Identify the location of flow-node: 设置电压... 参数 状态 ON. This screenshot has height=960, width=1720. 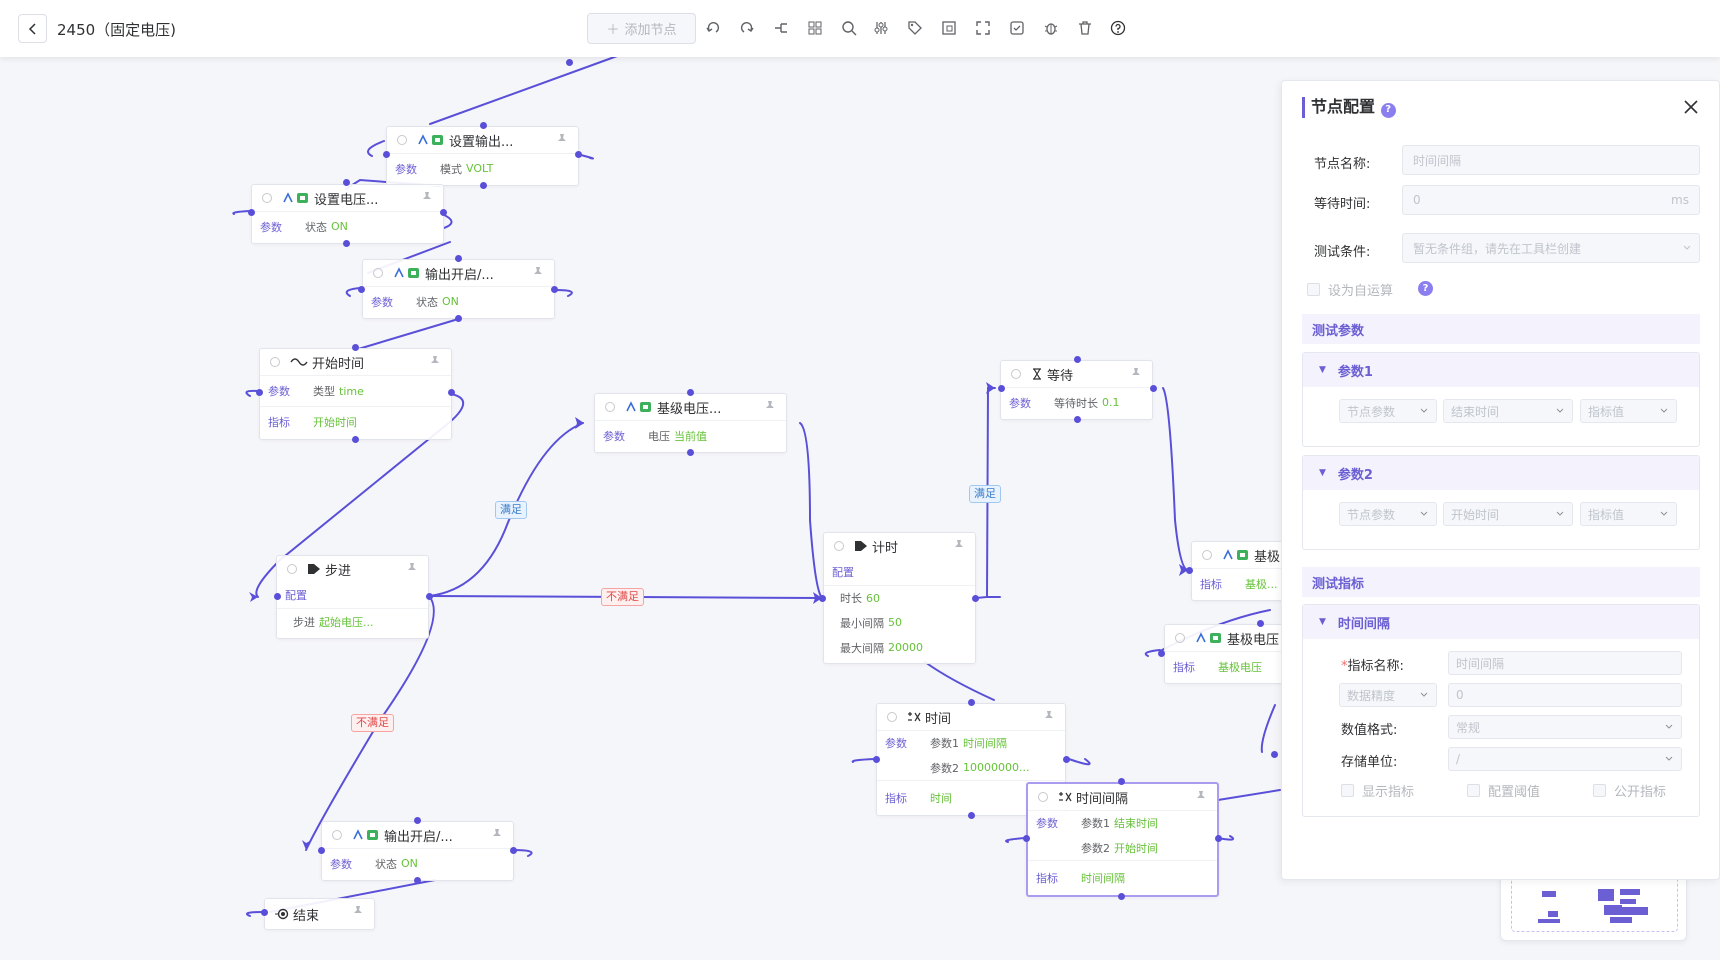
(347, 214).